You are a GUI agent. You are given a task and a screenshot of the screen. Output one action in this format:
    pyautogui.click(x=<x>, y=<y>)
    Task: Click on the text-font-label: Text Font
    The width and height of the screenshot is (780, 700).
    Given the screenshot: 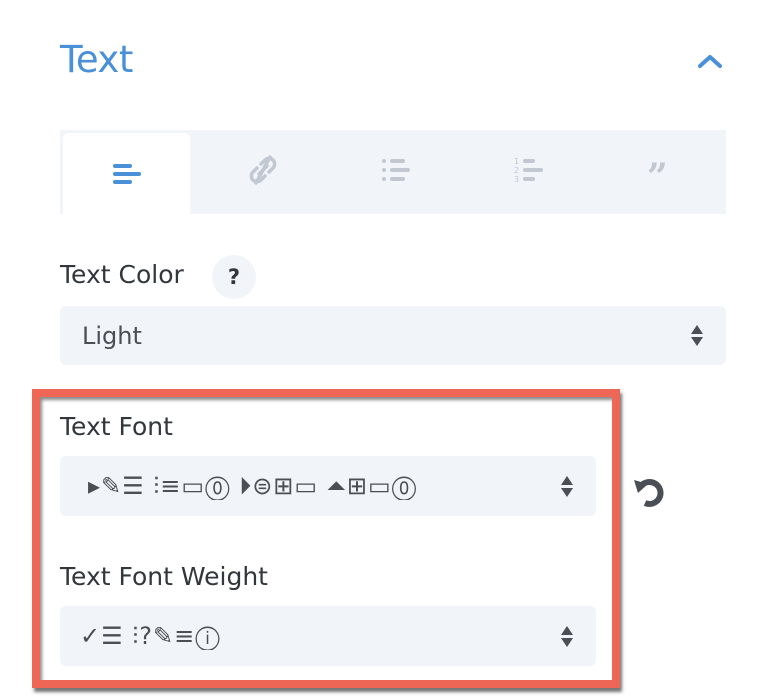 What is the action you would take?
    pyautogui.click(x=116, y=426)
    